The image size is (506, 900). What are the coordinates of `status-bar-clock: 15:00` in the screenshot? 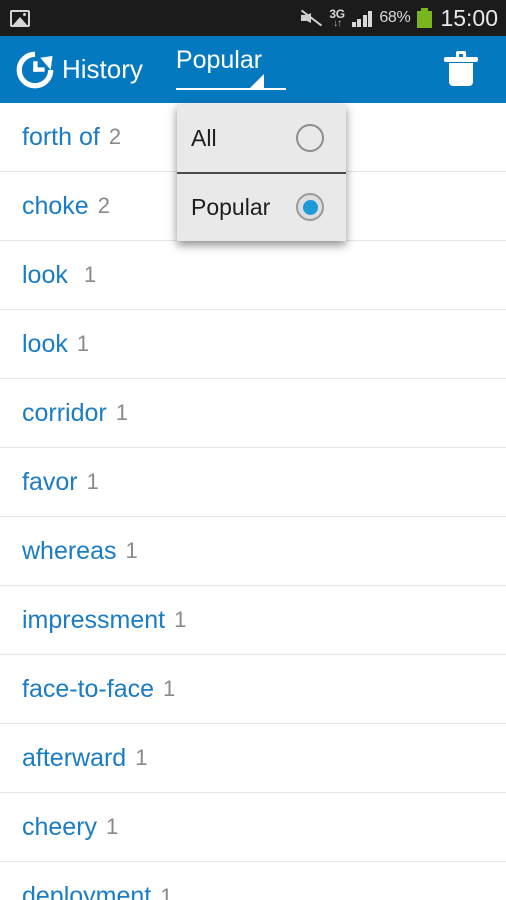 It's located at (469, 17).